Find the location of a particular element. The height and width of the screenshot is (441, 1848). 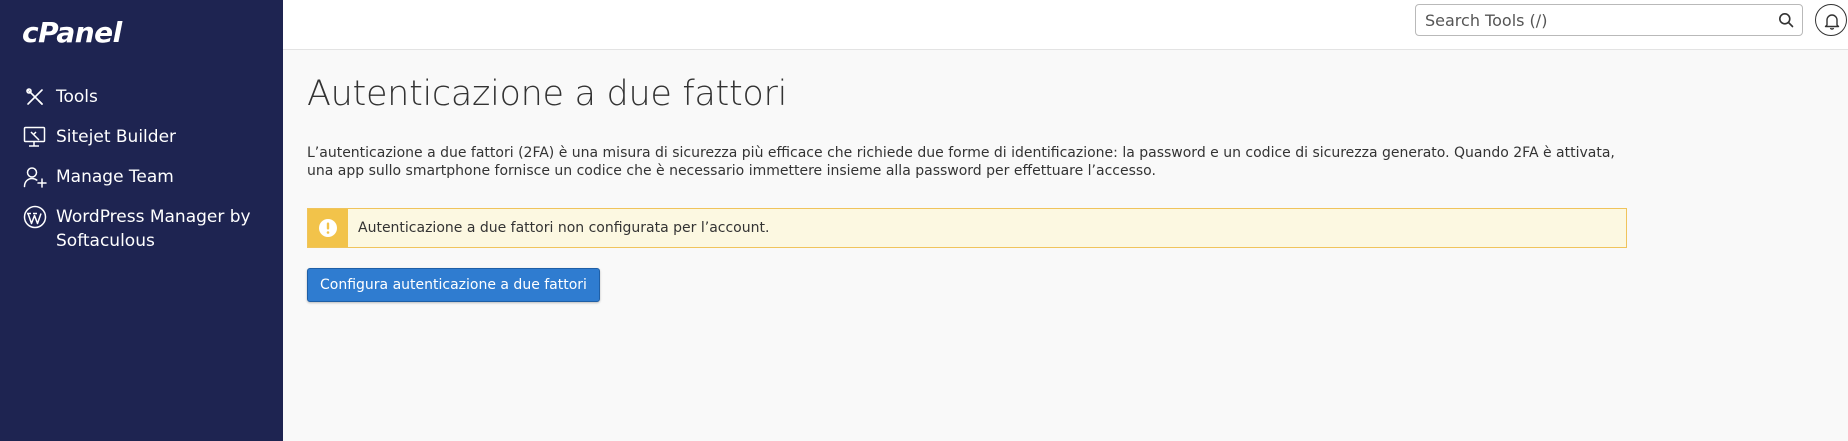

page-title: Autenticazione a due fattori is located at coordinates (547, 94).